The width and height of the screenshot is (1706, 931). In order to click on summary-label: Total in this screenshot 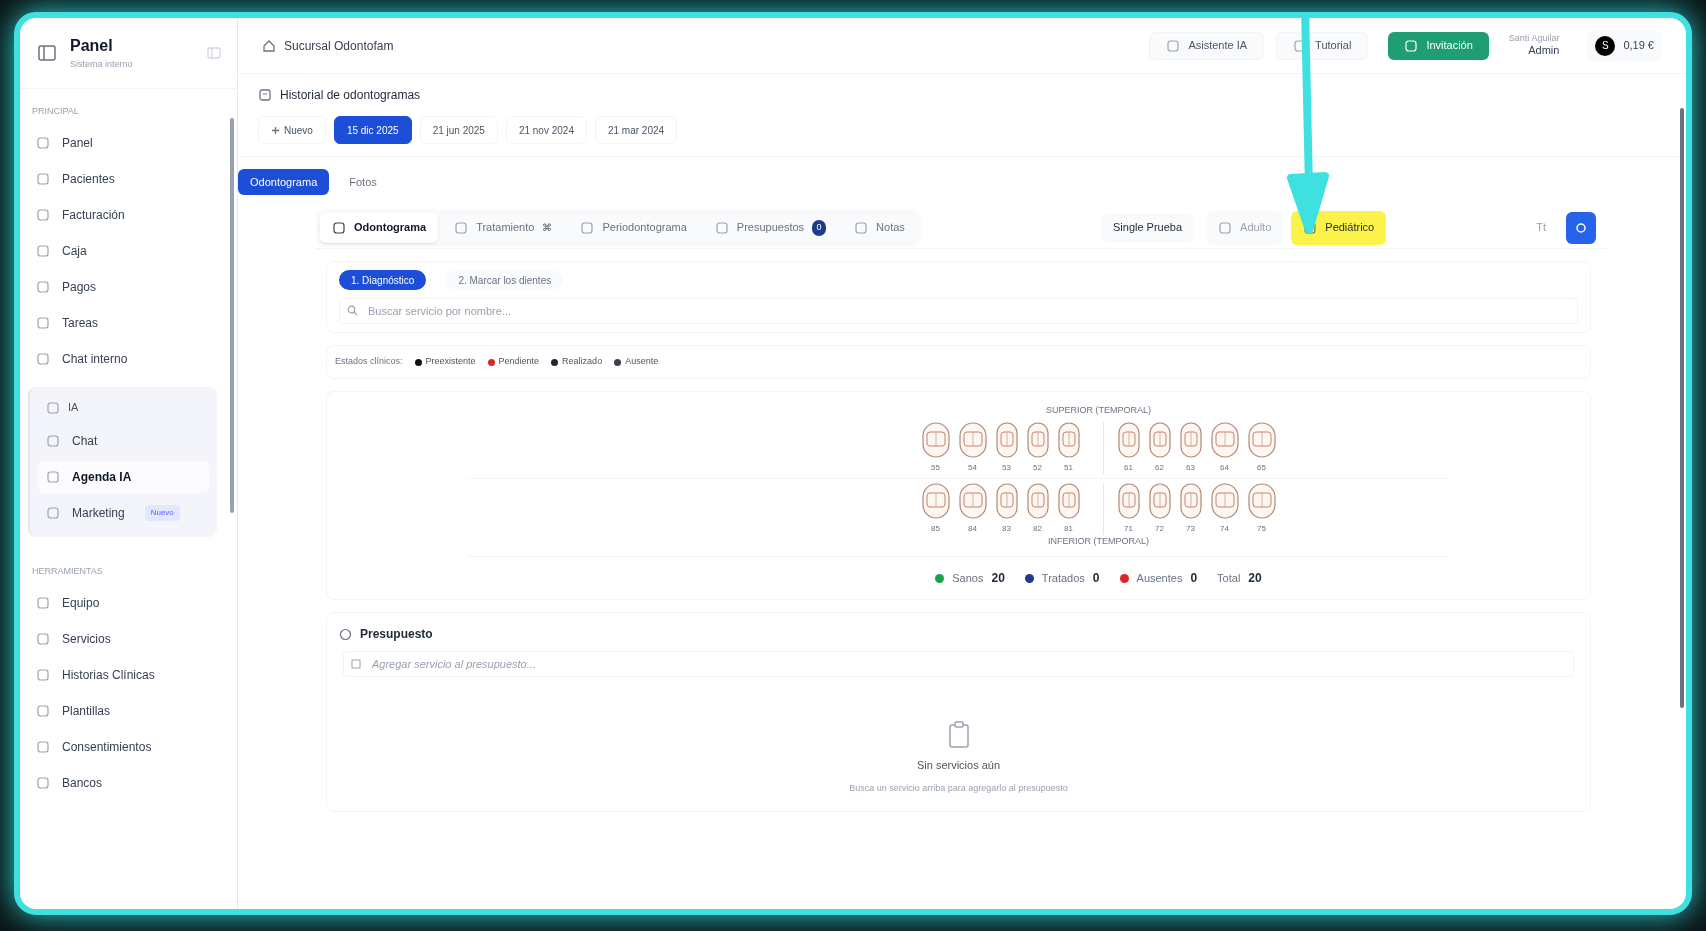, I will do `click(1229, 578)`.